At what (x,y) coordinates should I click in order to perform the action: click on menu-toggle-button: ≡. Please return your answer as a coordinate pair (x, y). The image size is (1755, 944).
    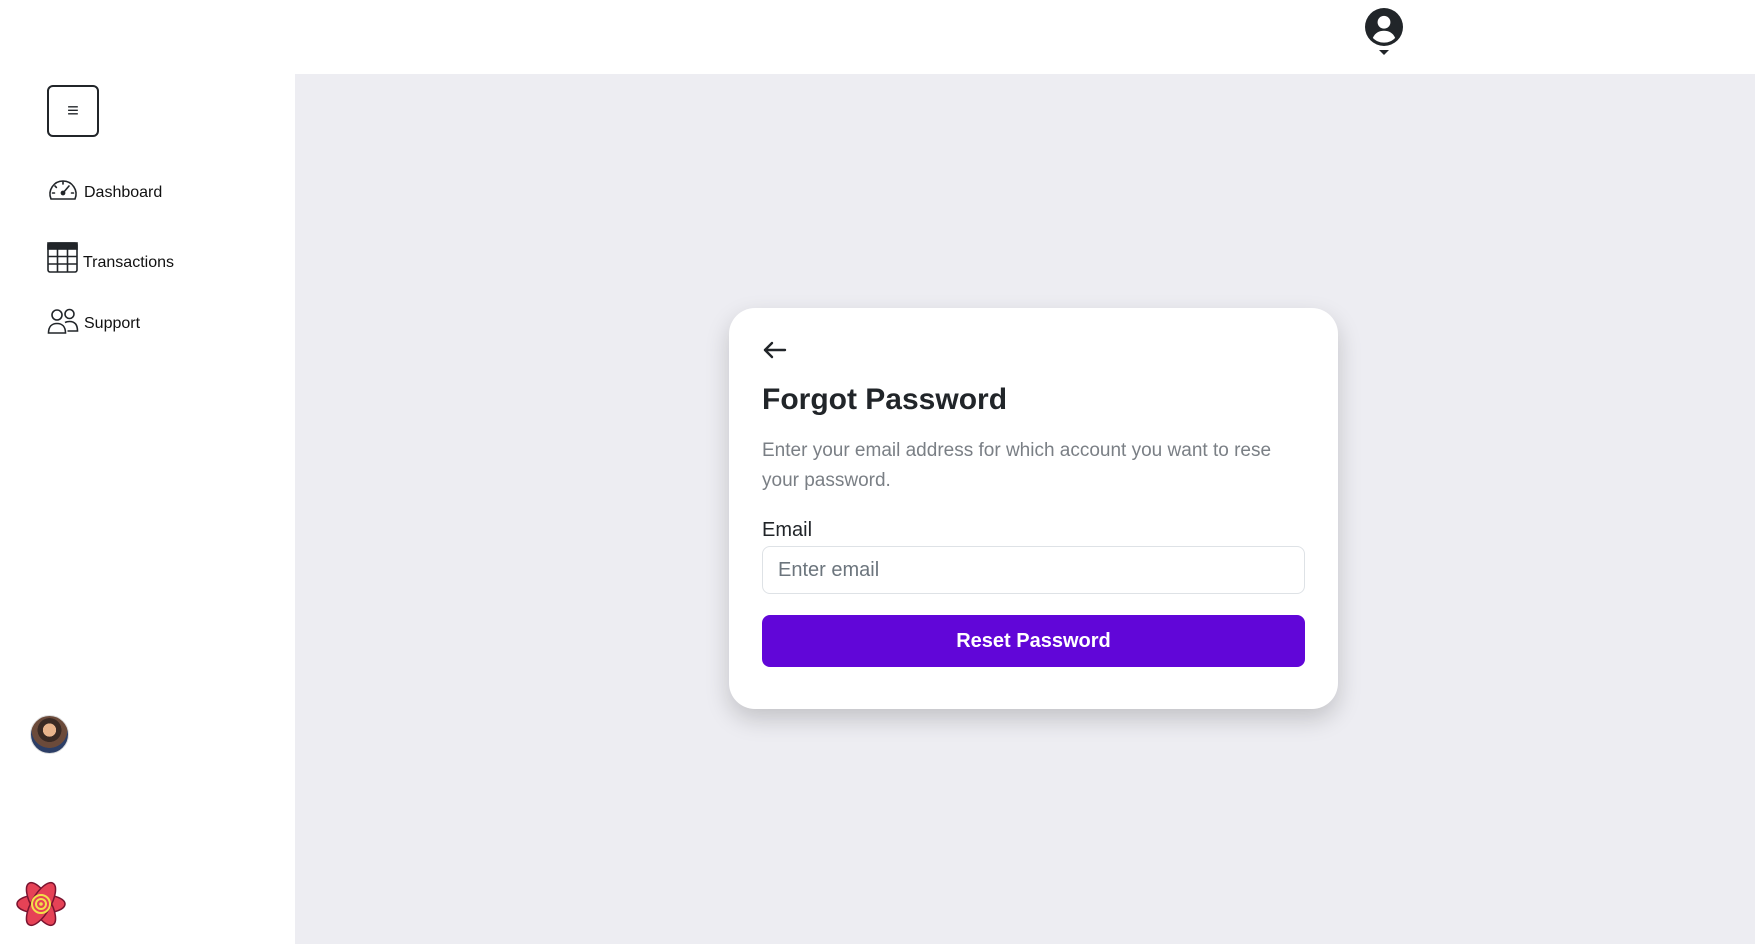
    Looking at the image, I should click on (73, 111).